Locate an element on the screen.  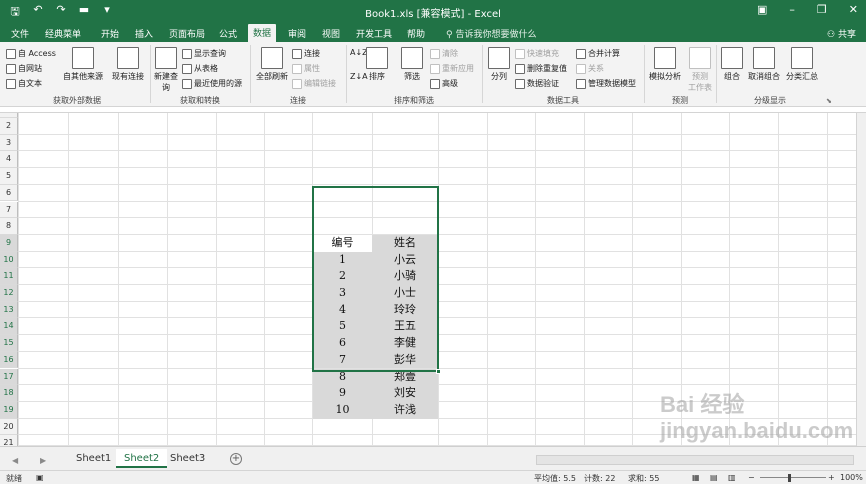
tell-me-box: ⚲ 告诉我你想要做什么 is located at coordinates (491, 33).